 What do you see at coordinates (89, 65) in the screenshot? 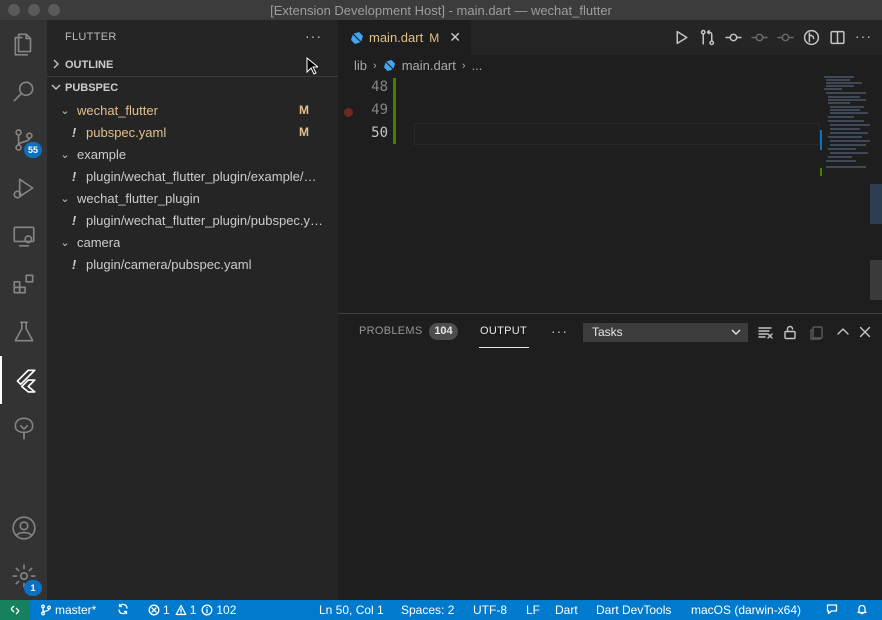
I see `outline-section-label: OUTLINE` at bounding box center [89, 65].